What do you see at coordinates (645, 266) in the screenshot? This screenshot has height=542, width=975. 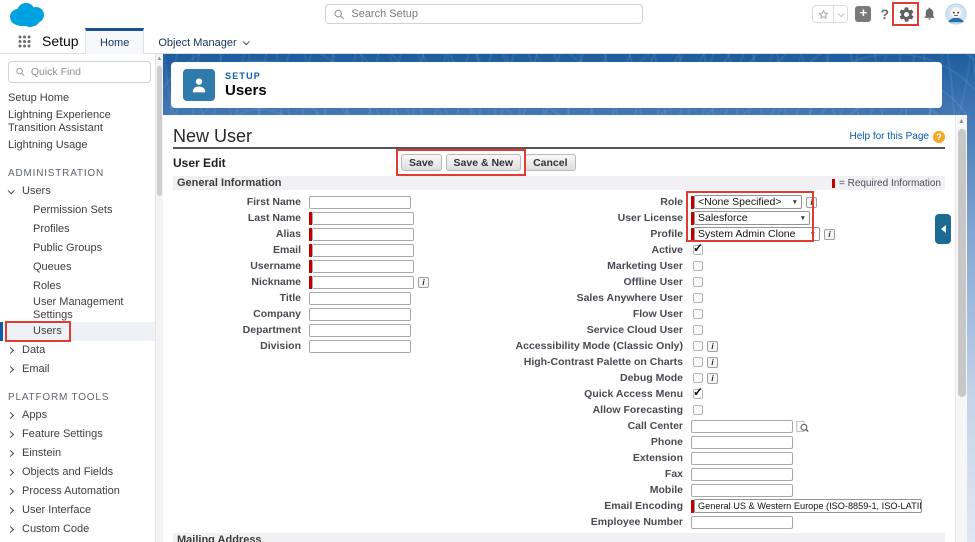 I see `field-label-marketing-user: Marketing User` at bounding box center [645, 266].